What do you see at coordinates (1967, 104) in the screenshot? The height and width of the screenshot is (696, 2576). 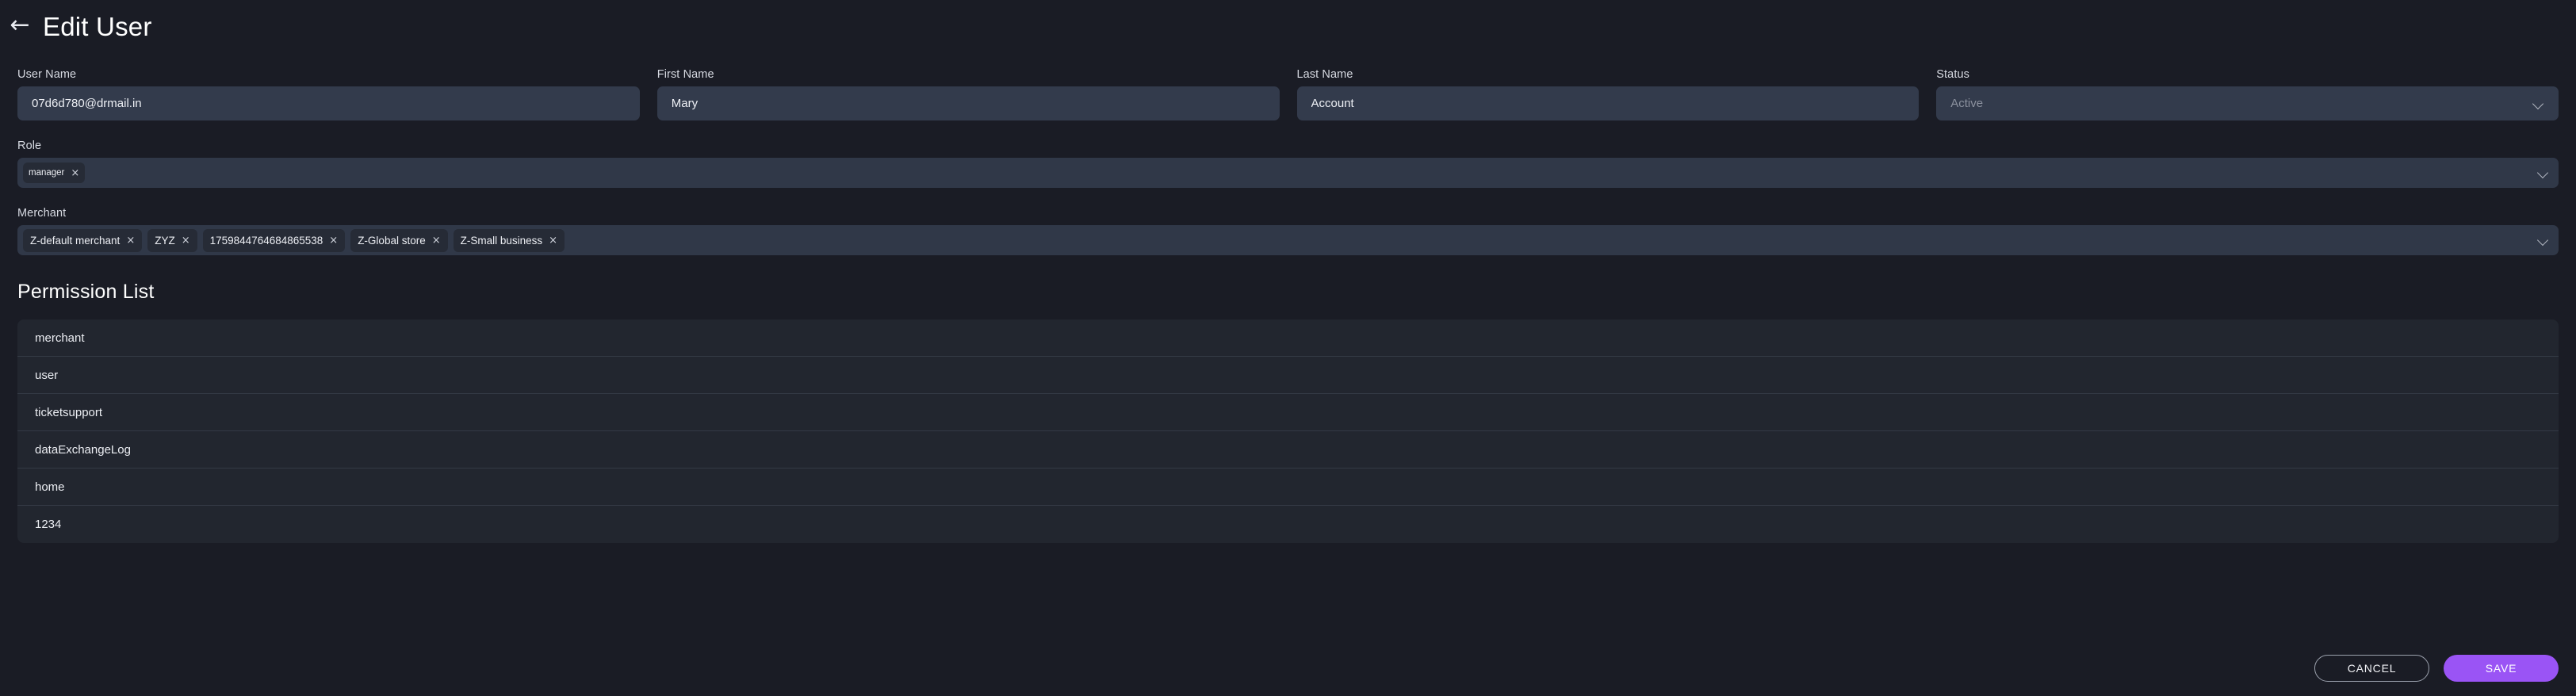 I see `status-placeholder: Active` at bounding box center [1967, 104].